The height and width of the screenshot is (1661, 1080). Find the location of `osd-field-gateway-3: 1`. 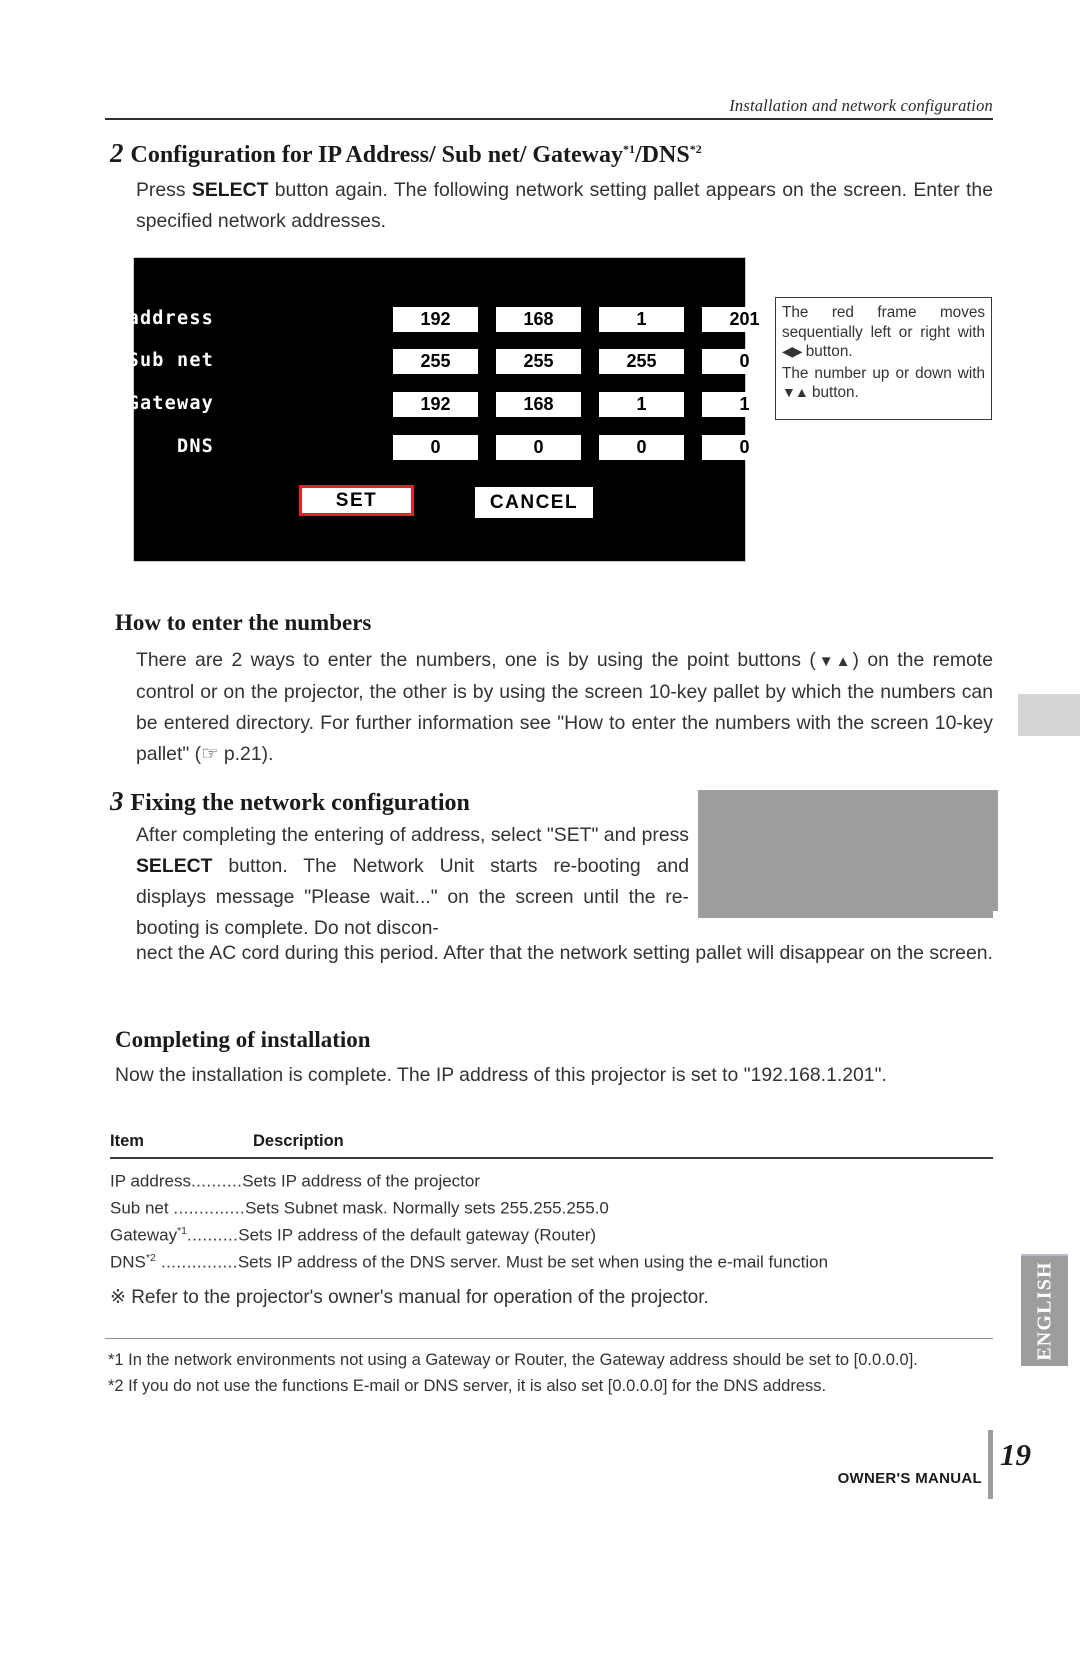

osd-field-gateway-3: 1 is located at coordinates (641, 404).